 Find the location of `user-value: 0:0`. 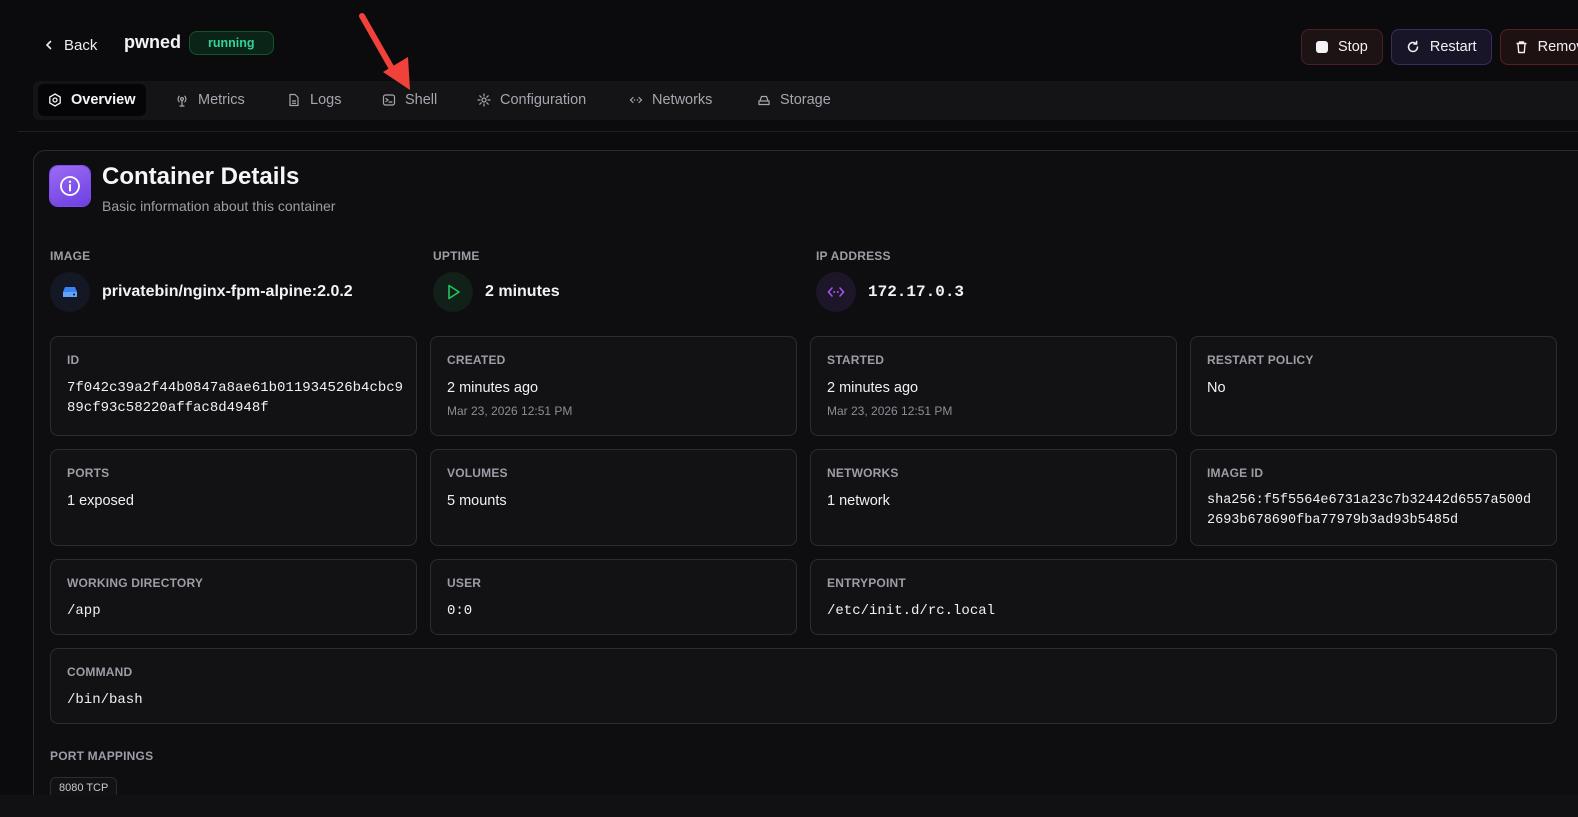

user-value: 0:0 is located at coordinates (460, 611).